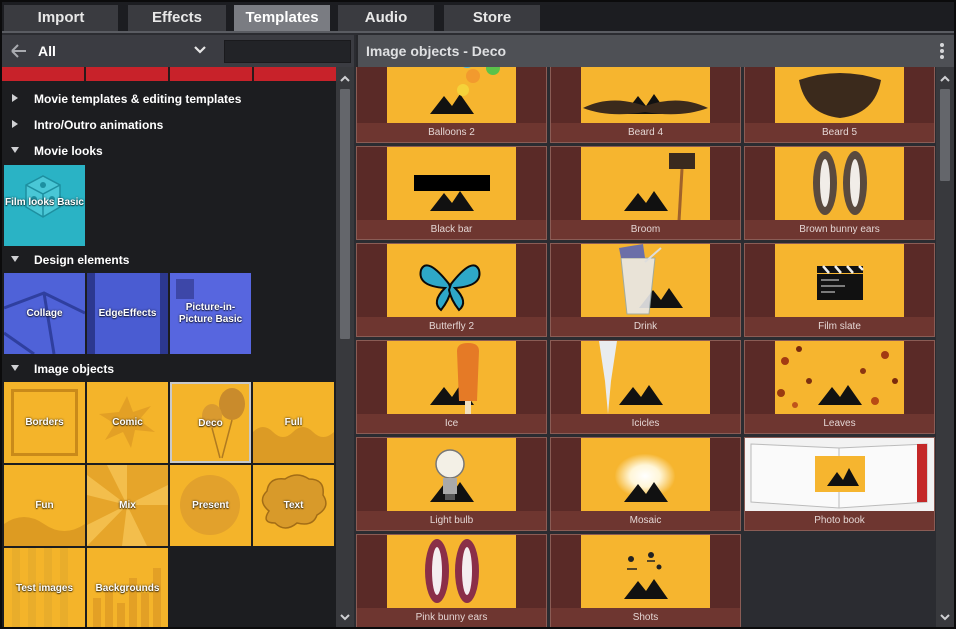  What do you see at coordinates (177, 18) in the screenshot?
I see `tab-effects: Effects` at bounding box center [177, 18].